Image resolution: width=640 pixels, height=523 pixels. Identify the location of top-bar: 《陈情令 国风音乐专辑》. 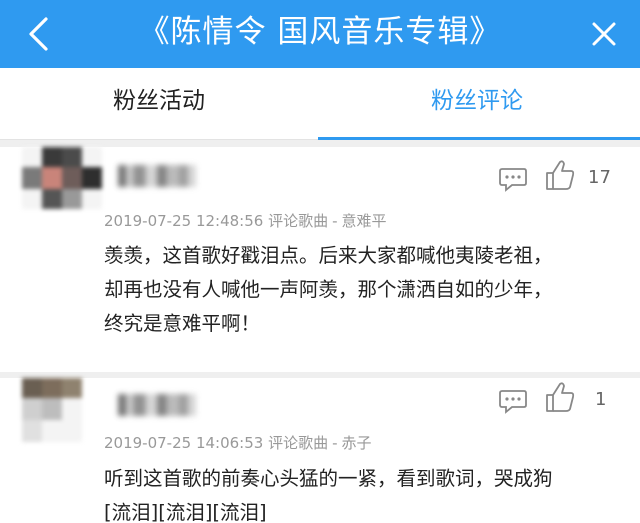
(320, 34).